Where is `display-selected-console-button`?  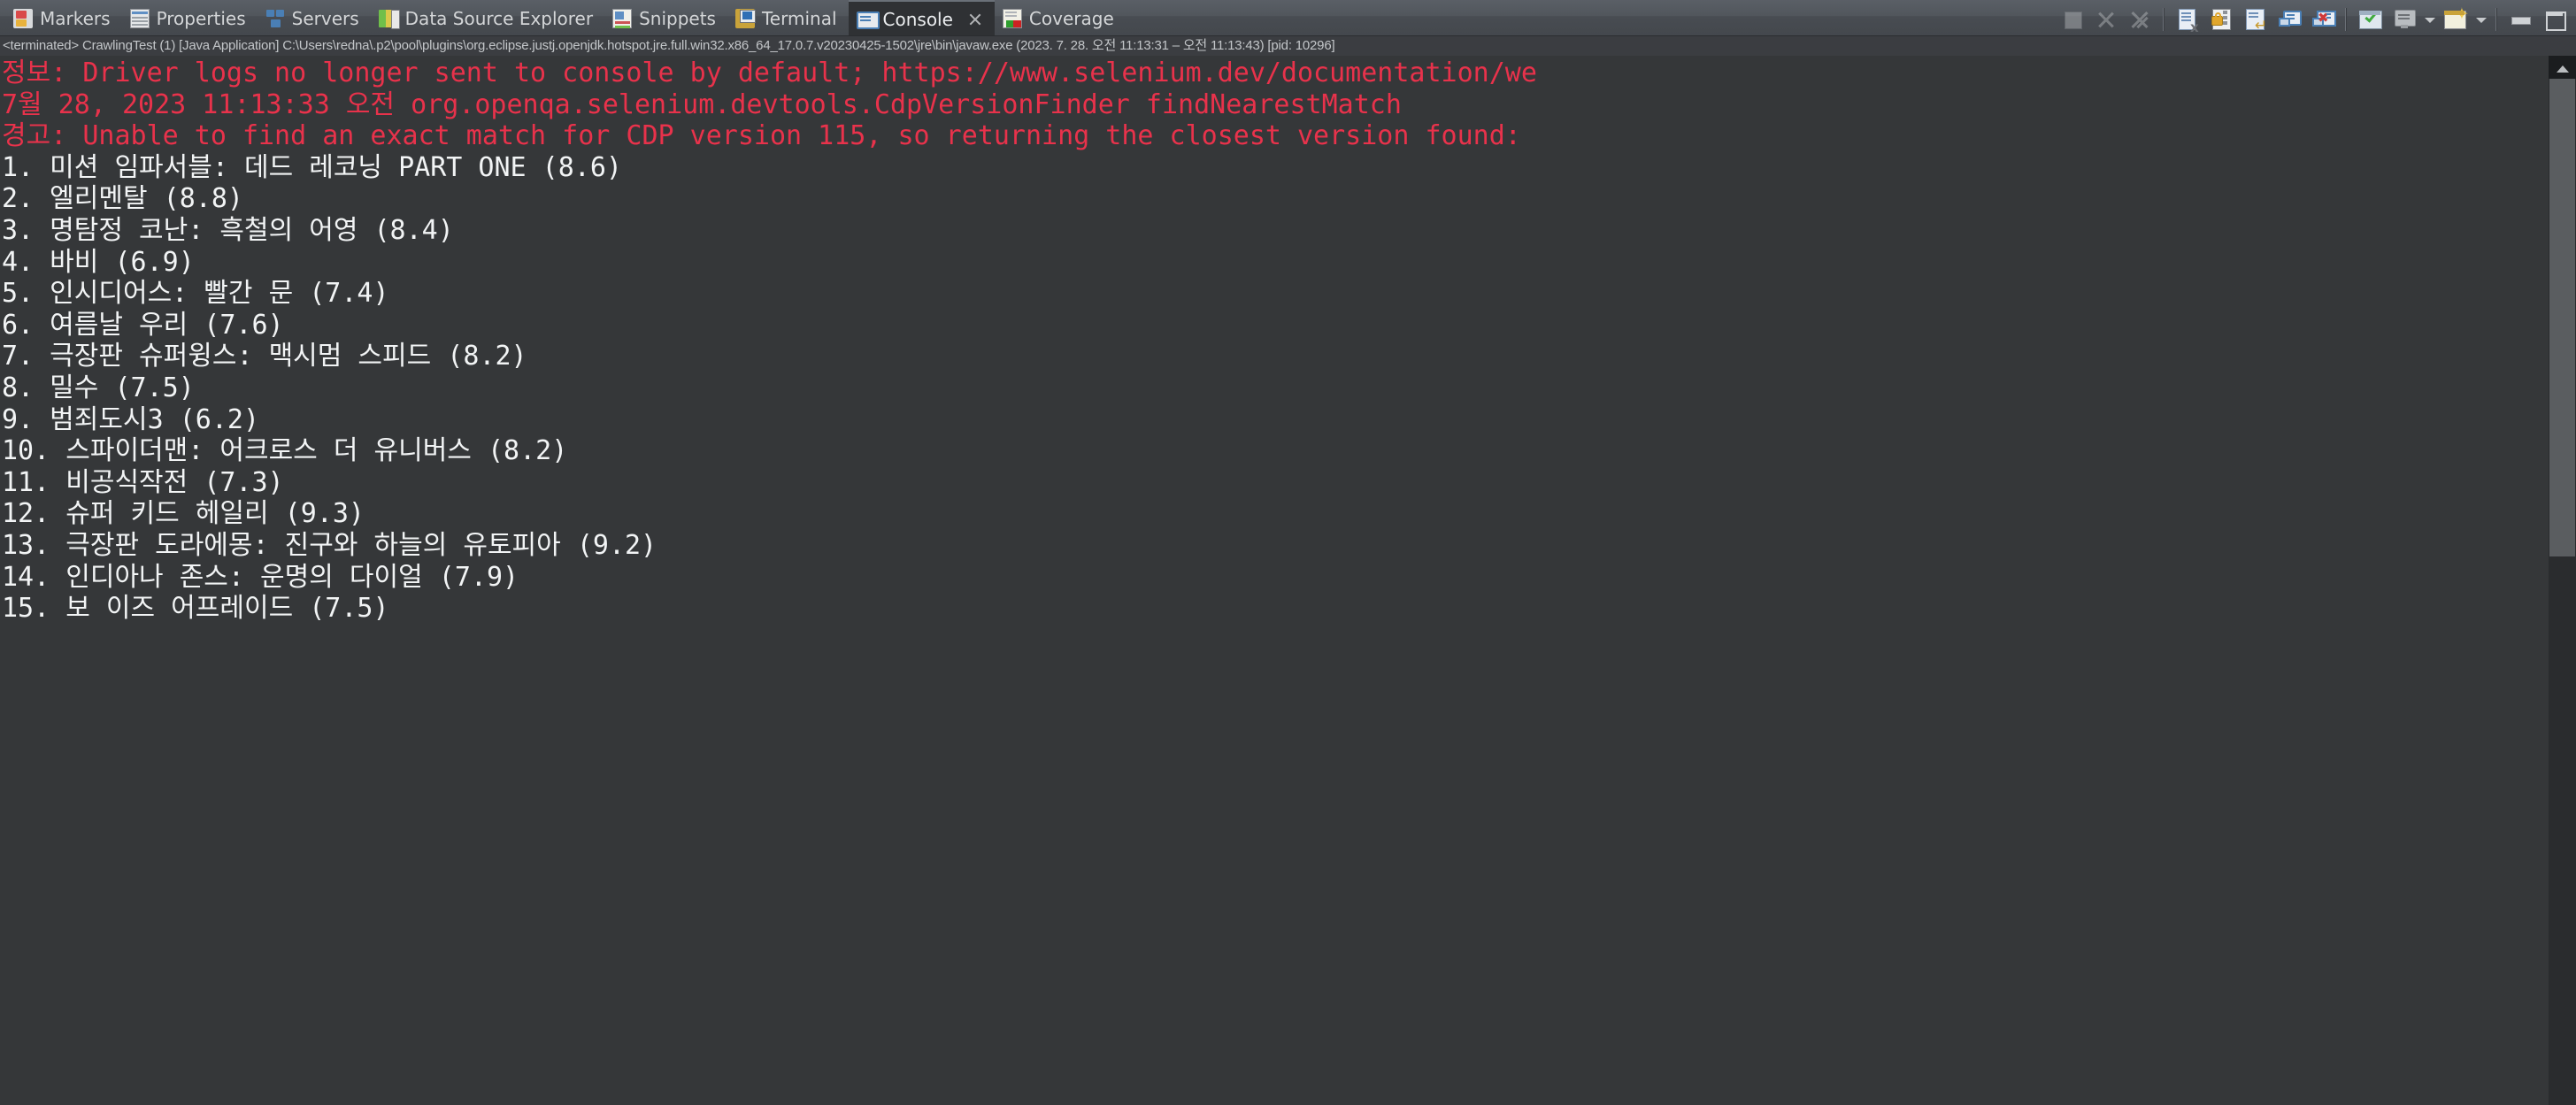
display-selected-console-button is located at coordinates (2403, 19).